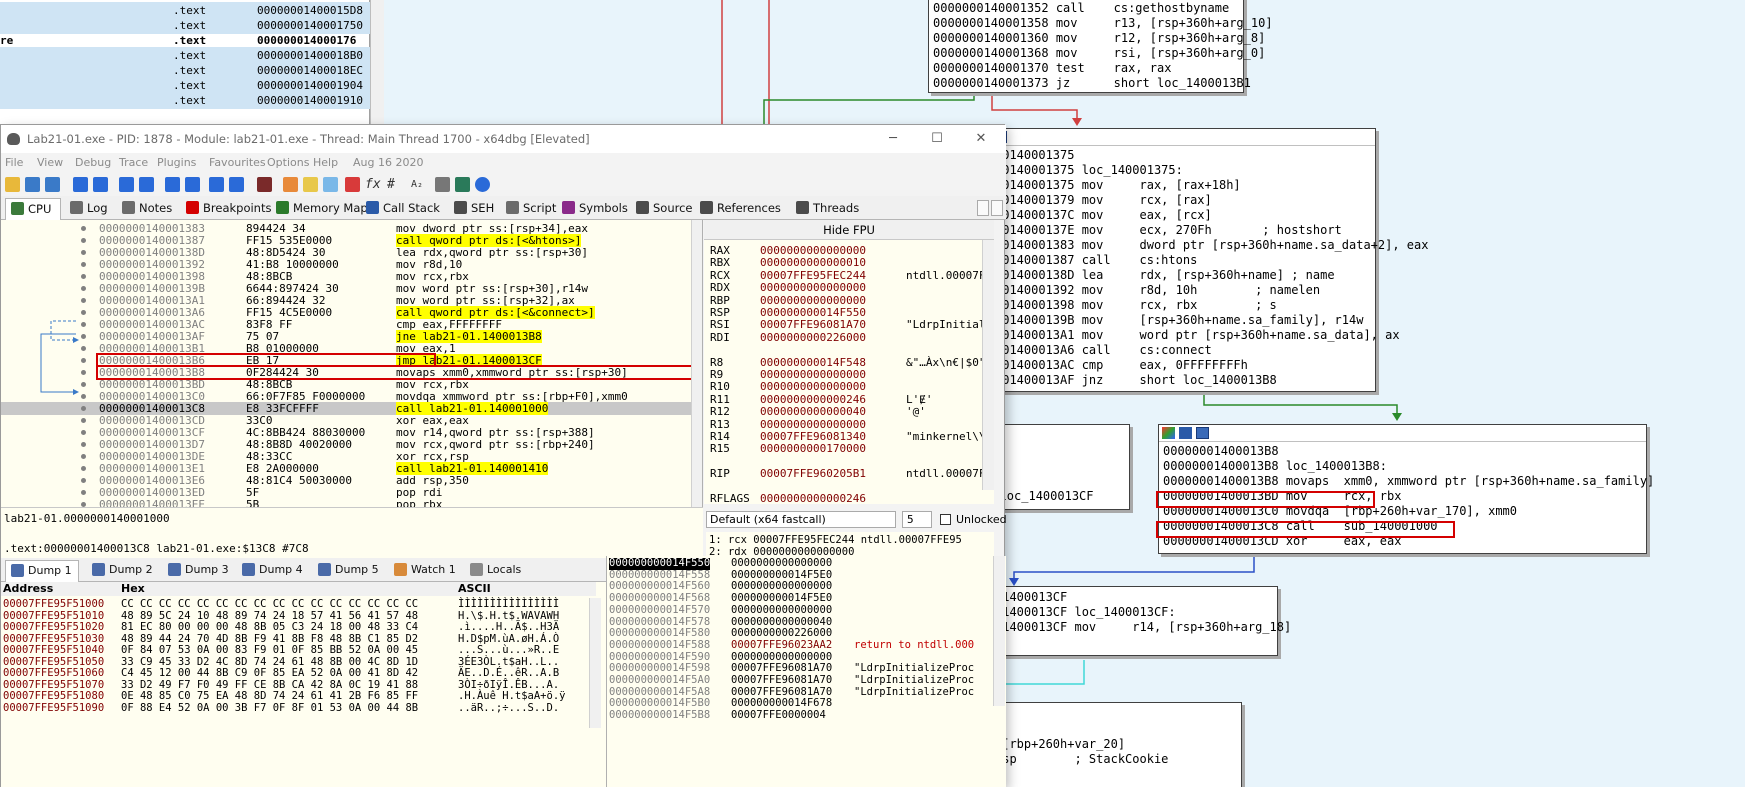  Describe the element at coordinates (426, 571) in the screenshot. I see `dump-tab-watch-1: Watch 1` at that location.